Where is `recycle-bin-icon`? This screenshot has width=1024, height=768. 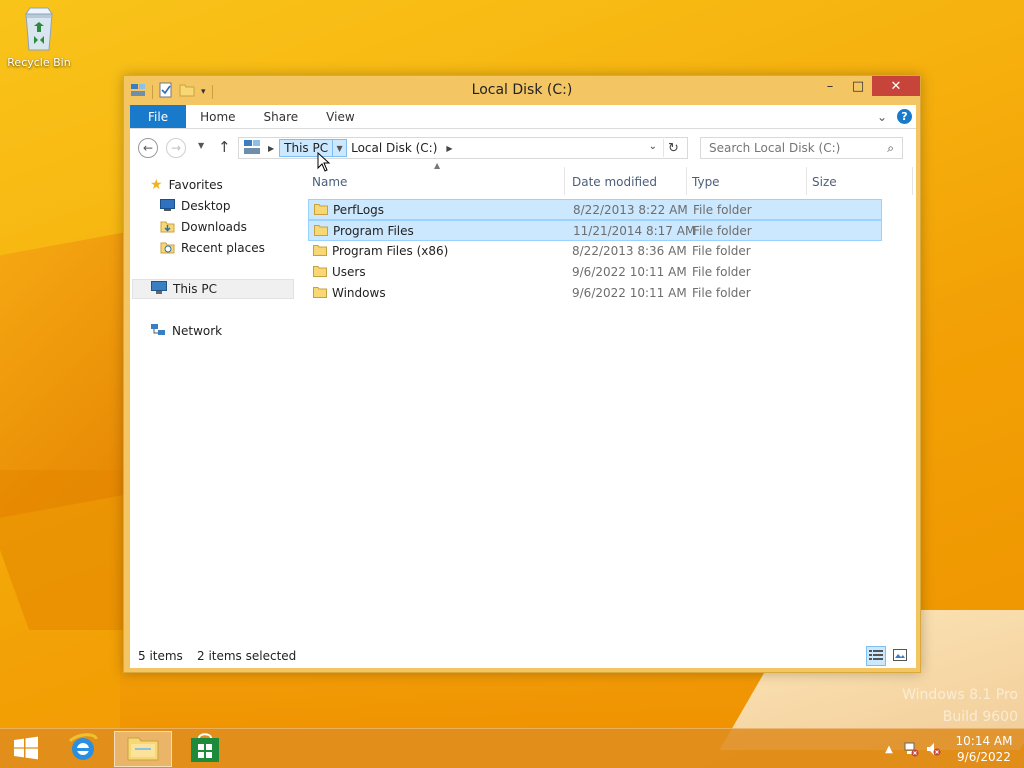
recycle-bin-icon is located at coordinates (39, 29).